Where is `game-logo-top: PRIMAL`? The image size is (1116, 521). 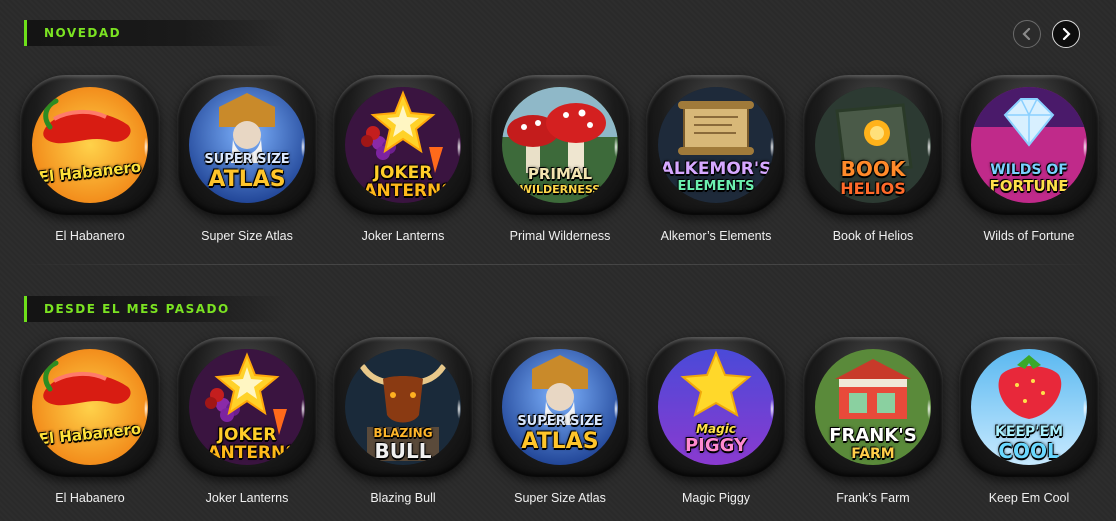
game-logo-top: PRIMAL is located at coordinates (560, 174).